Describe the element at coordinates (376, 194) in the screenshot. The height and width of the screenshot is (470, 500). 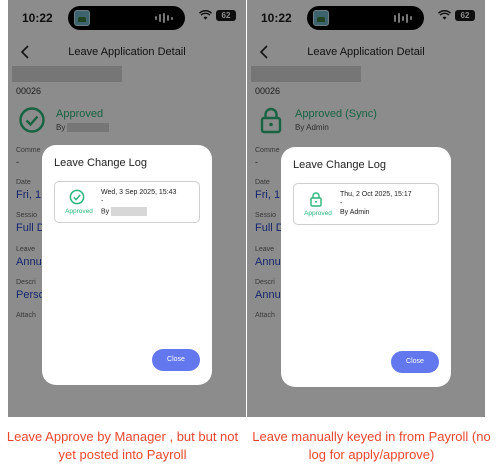
I see `log-date: Thu, 2 Oct 2025, 15:17` at that location.